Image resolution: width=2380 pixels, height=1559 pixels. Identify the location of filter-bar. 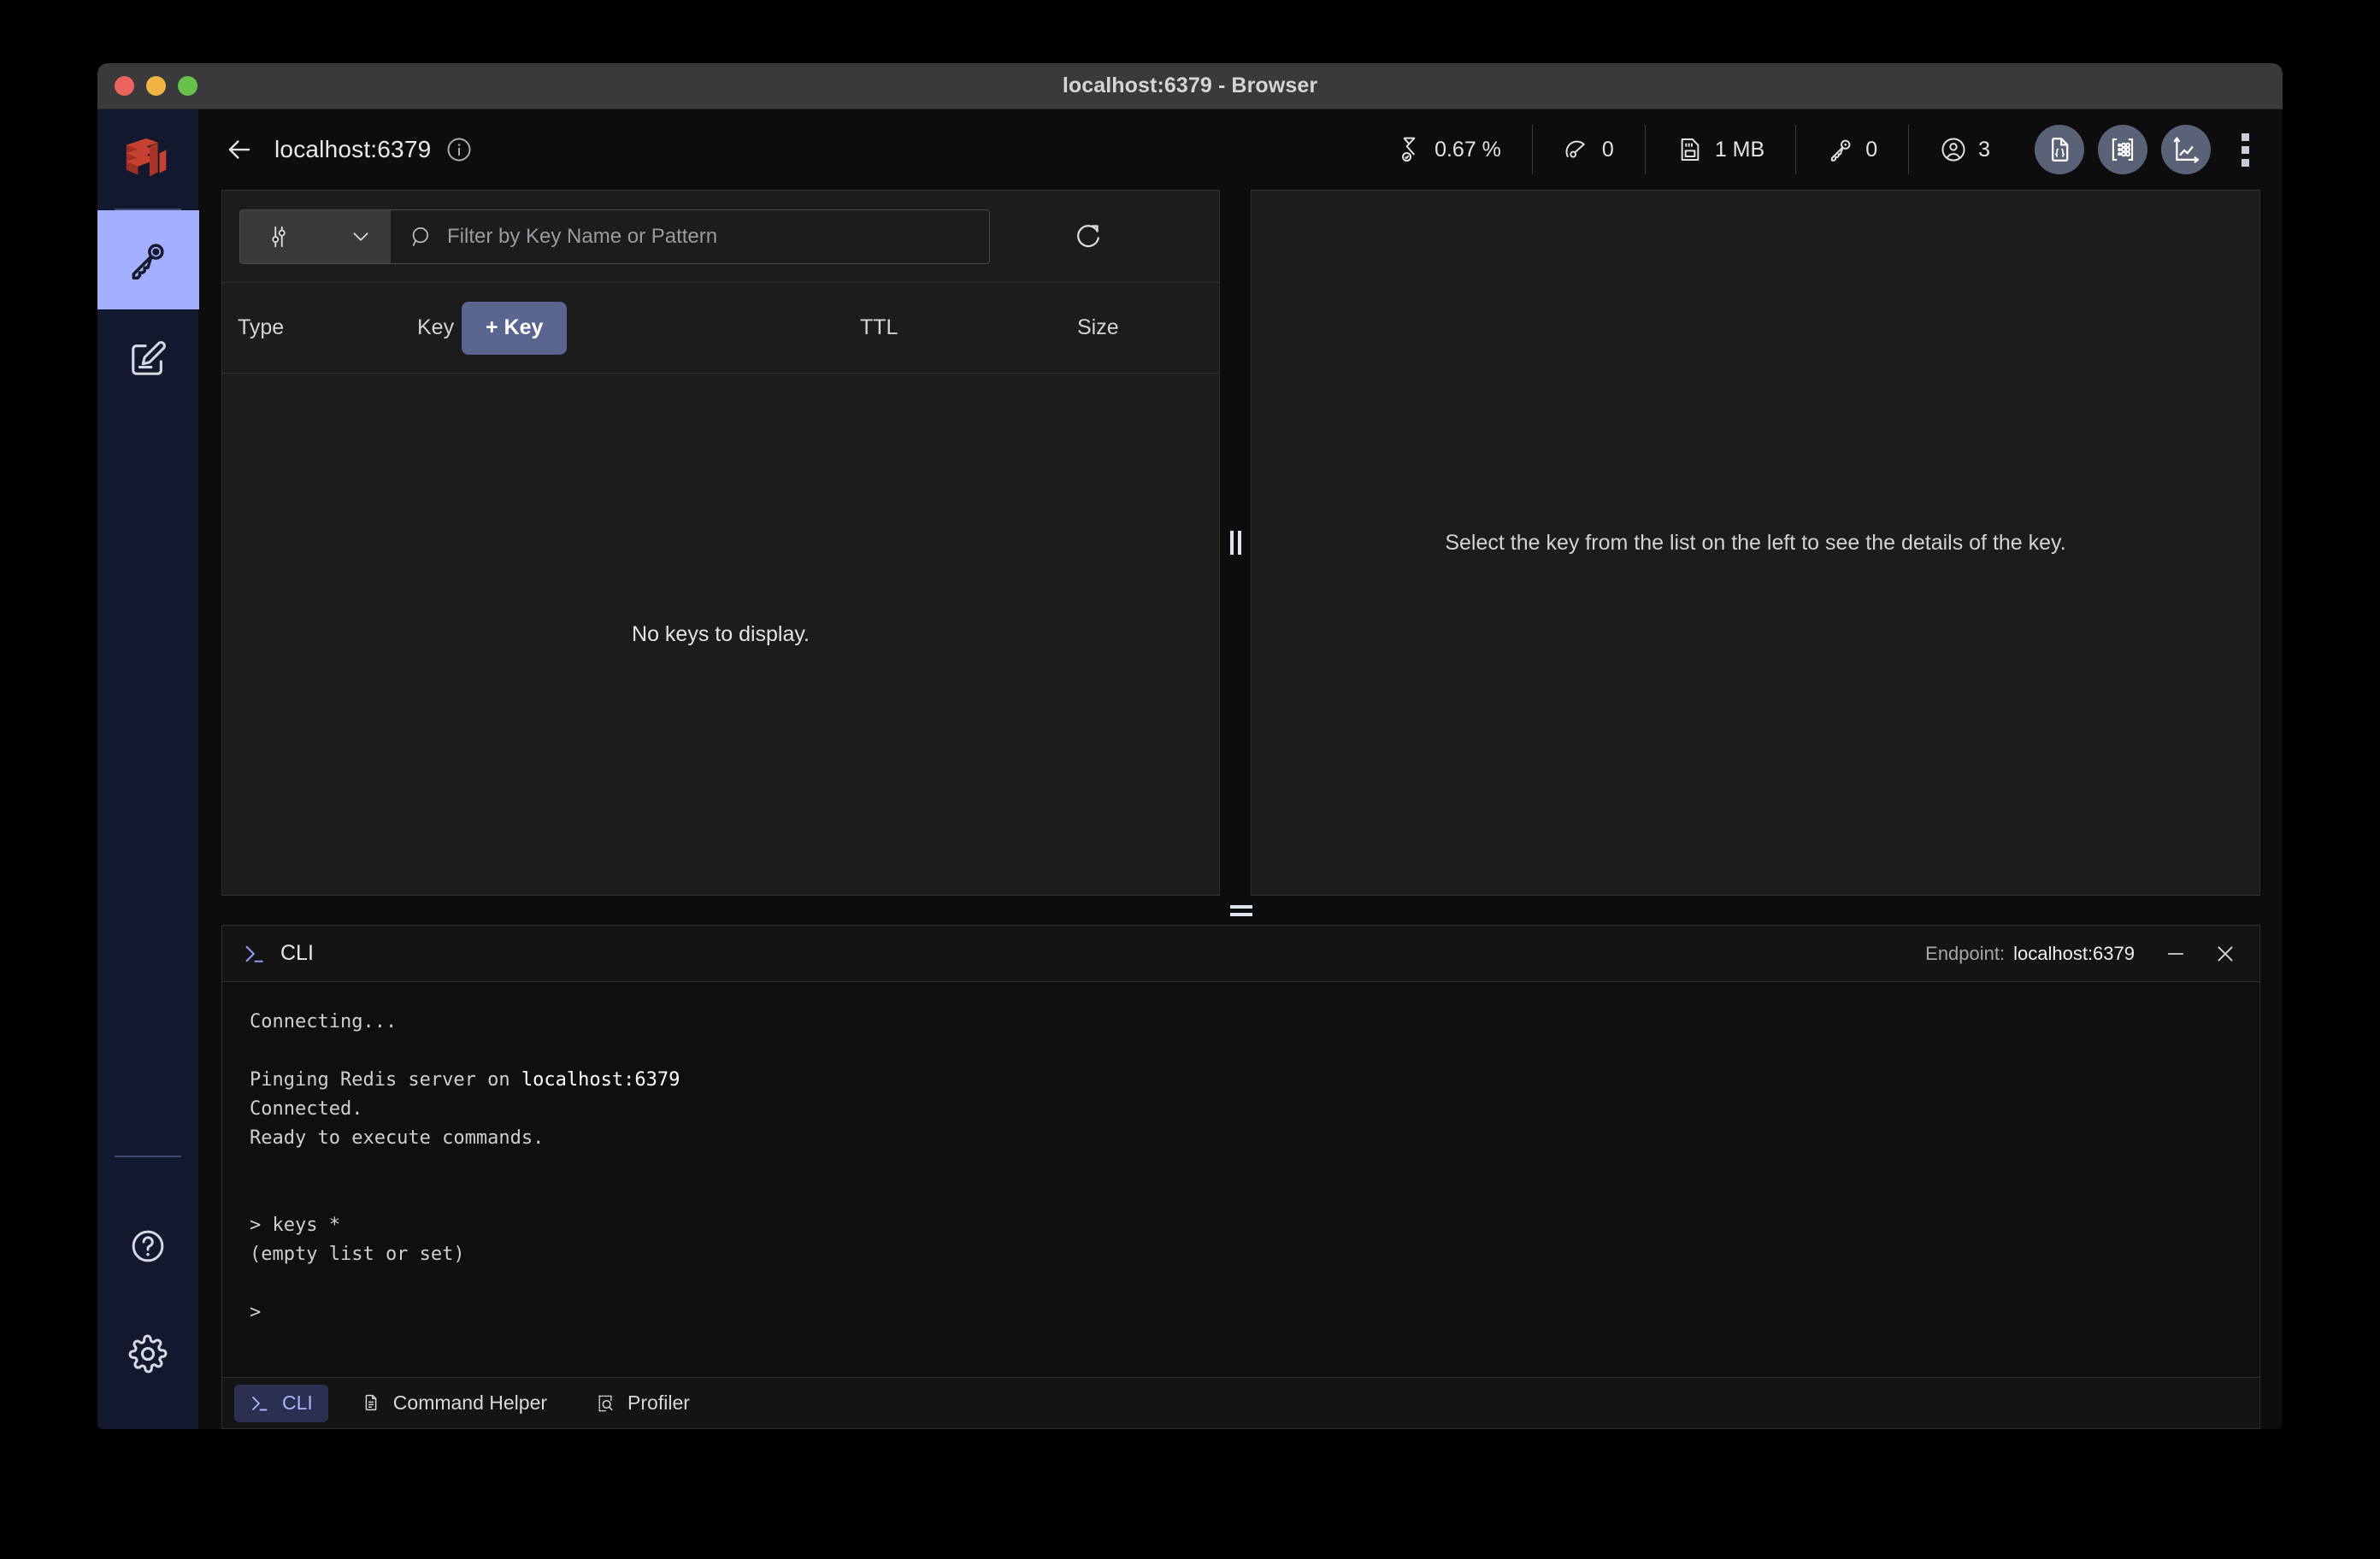
(721, 237).